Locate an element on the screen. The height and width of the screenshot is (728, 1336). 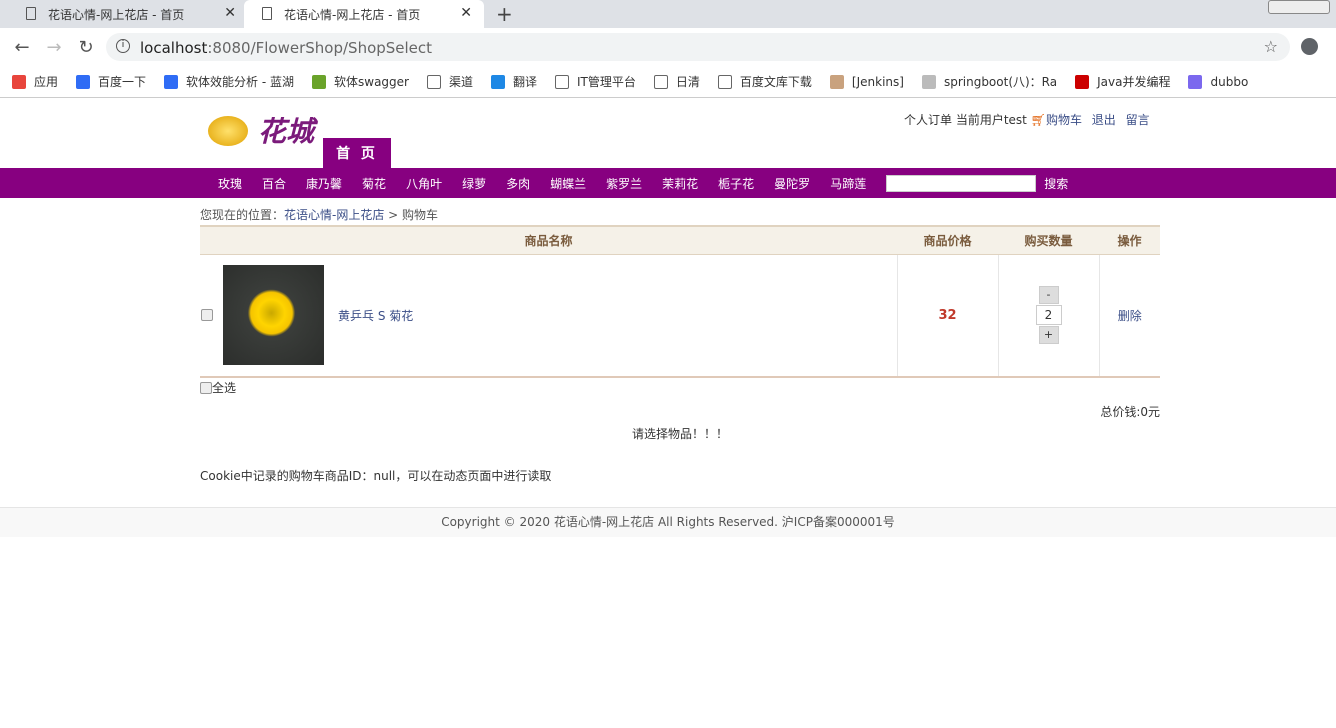
logo: 花城 is located at coordinates (260, 128).